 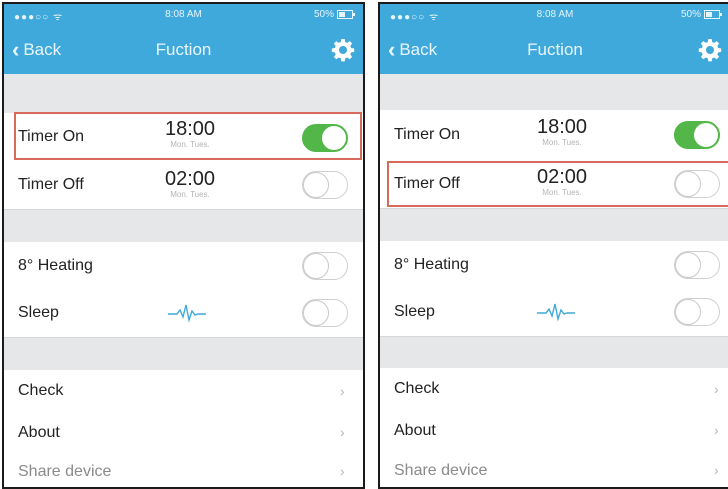 I want to click on timer-off-toggle, so click(x=325, y=185).